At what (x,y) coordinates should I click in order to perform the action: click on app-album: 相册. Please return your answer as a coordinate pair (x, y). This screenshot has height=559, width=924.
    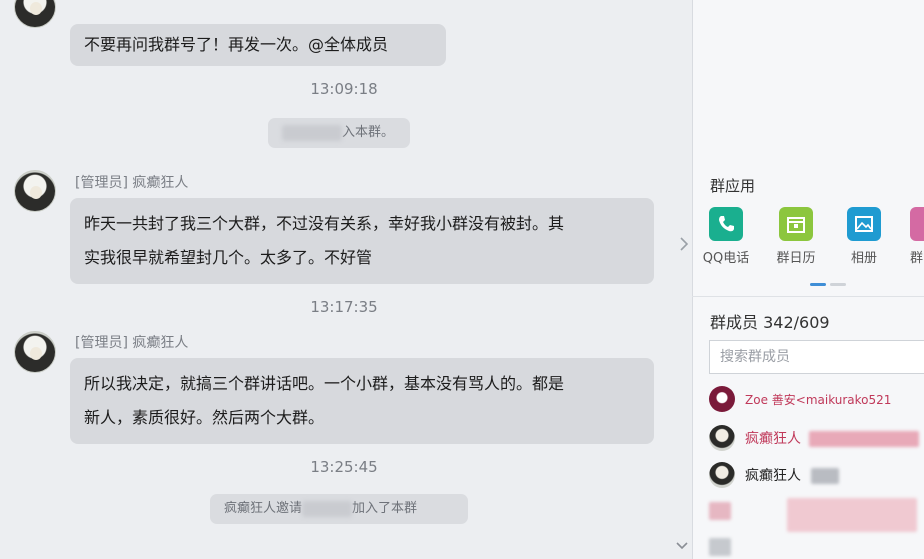
    Looking at the image, I should click on (864, 236).